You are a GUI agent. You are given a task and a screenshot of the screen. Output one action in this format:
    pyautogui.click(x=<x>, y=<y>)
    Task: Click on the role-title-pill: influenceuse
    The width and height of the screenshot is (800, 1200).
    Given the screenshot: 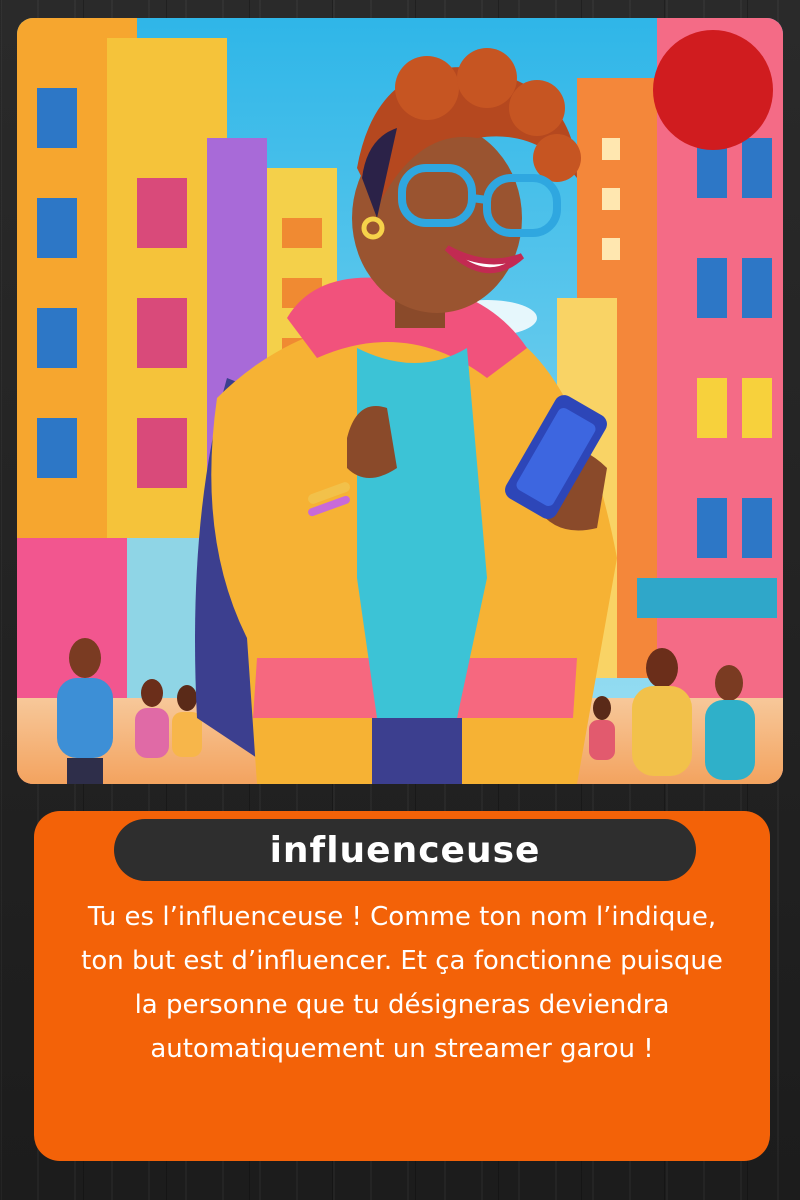 What is the action you would take?
    pyautogui.click(x=405, y=850)
    